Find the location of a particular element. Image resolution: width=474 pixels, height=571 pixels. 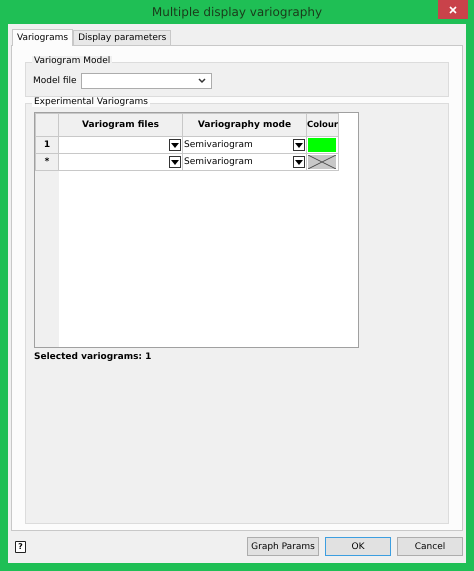

dialog-button: OK is located at coordinates (358, 546).